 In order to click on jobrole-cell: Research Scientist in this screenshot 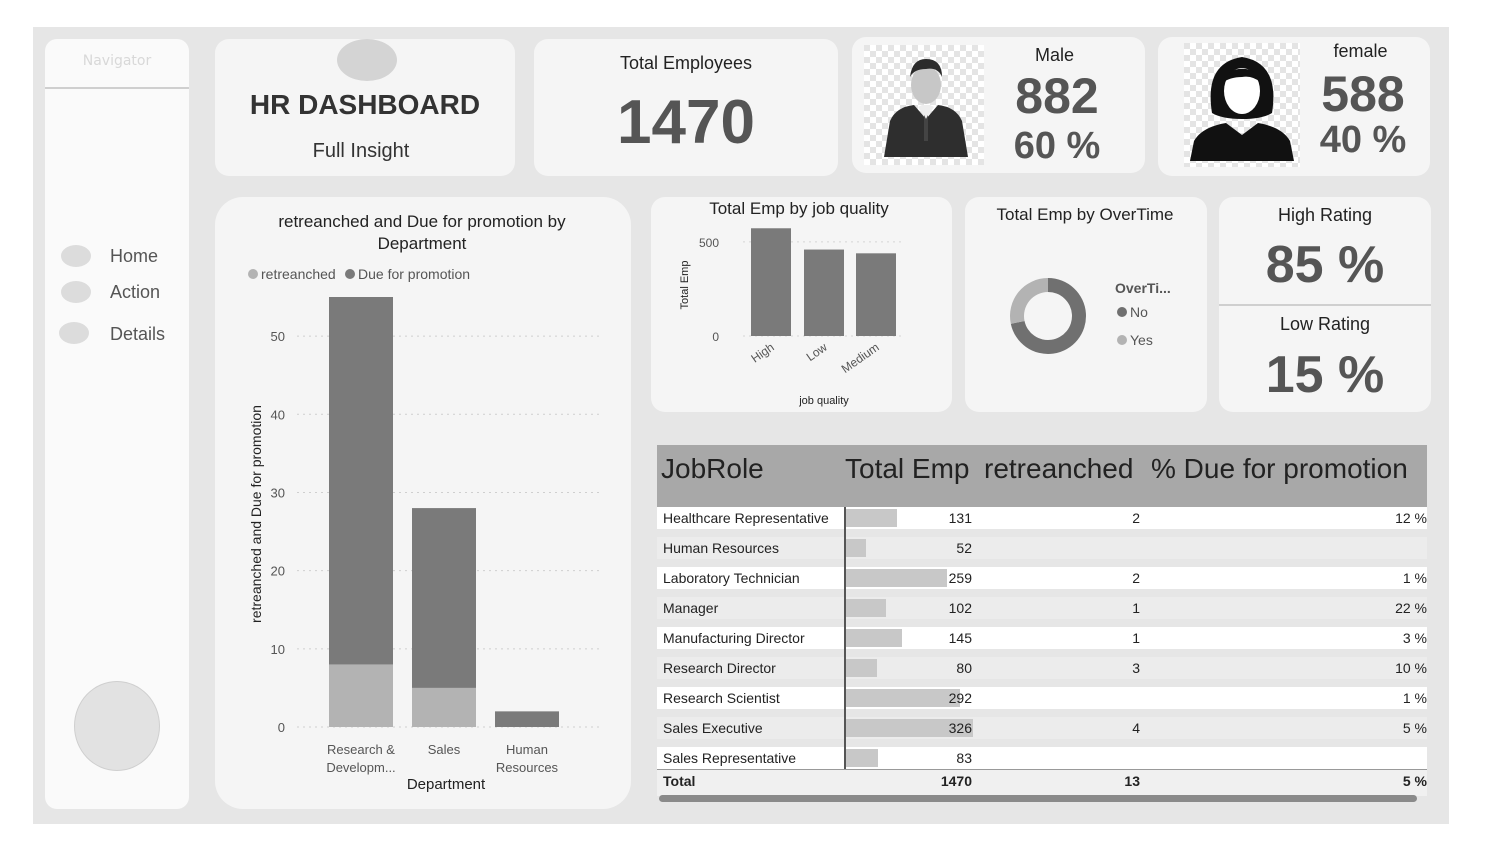, I will do `click(721, 698)`.